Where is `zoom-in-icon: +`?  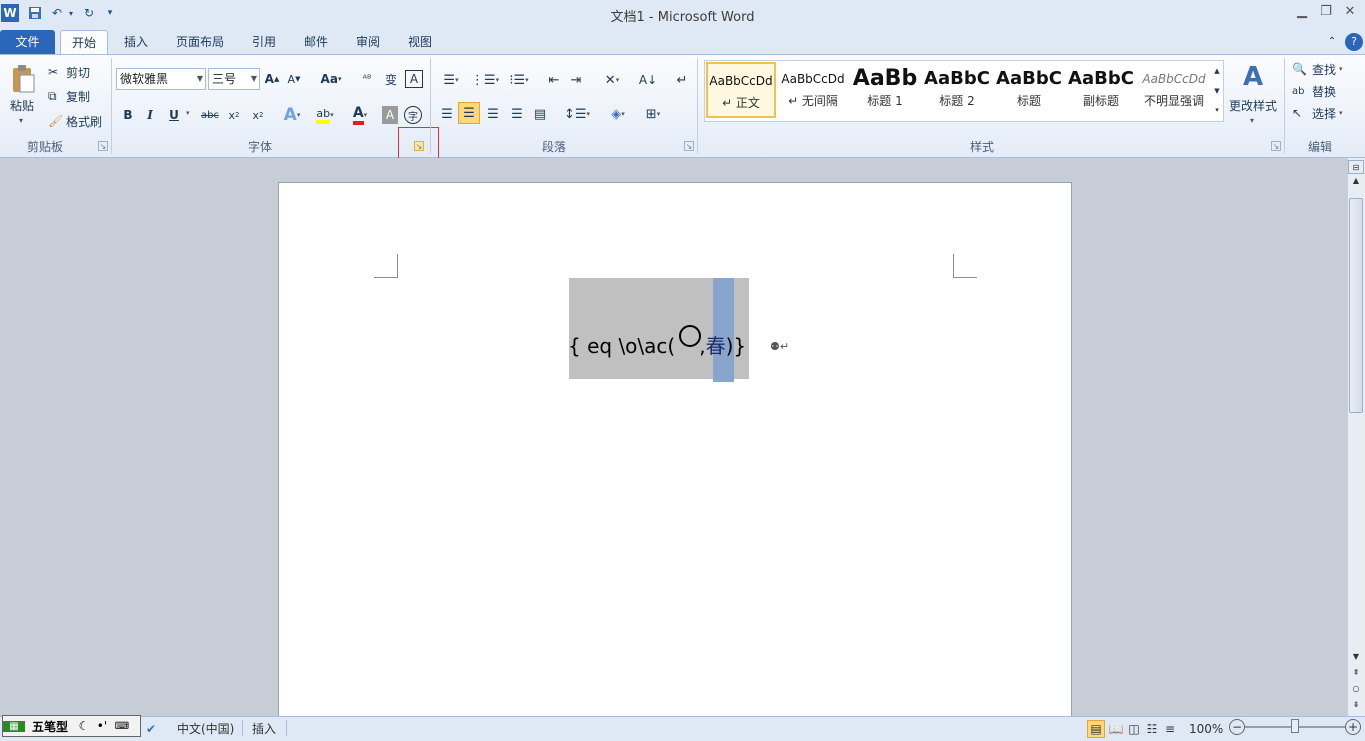
zoom-in-icon: + is located at coordinates (1353, 727).